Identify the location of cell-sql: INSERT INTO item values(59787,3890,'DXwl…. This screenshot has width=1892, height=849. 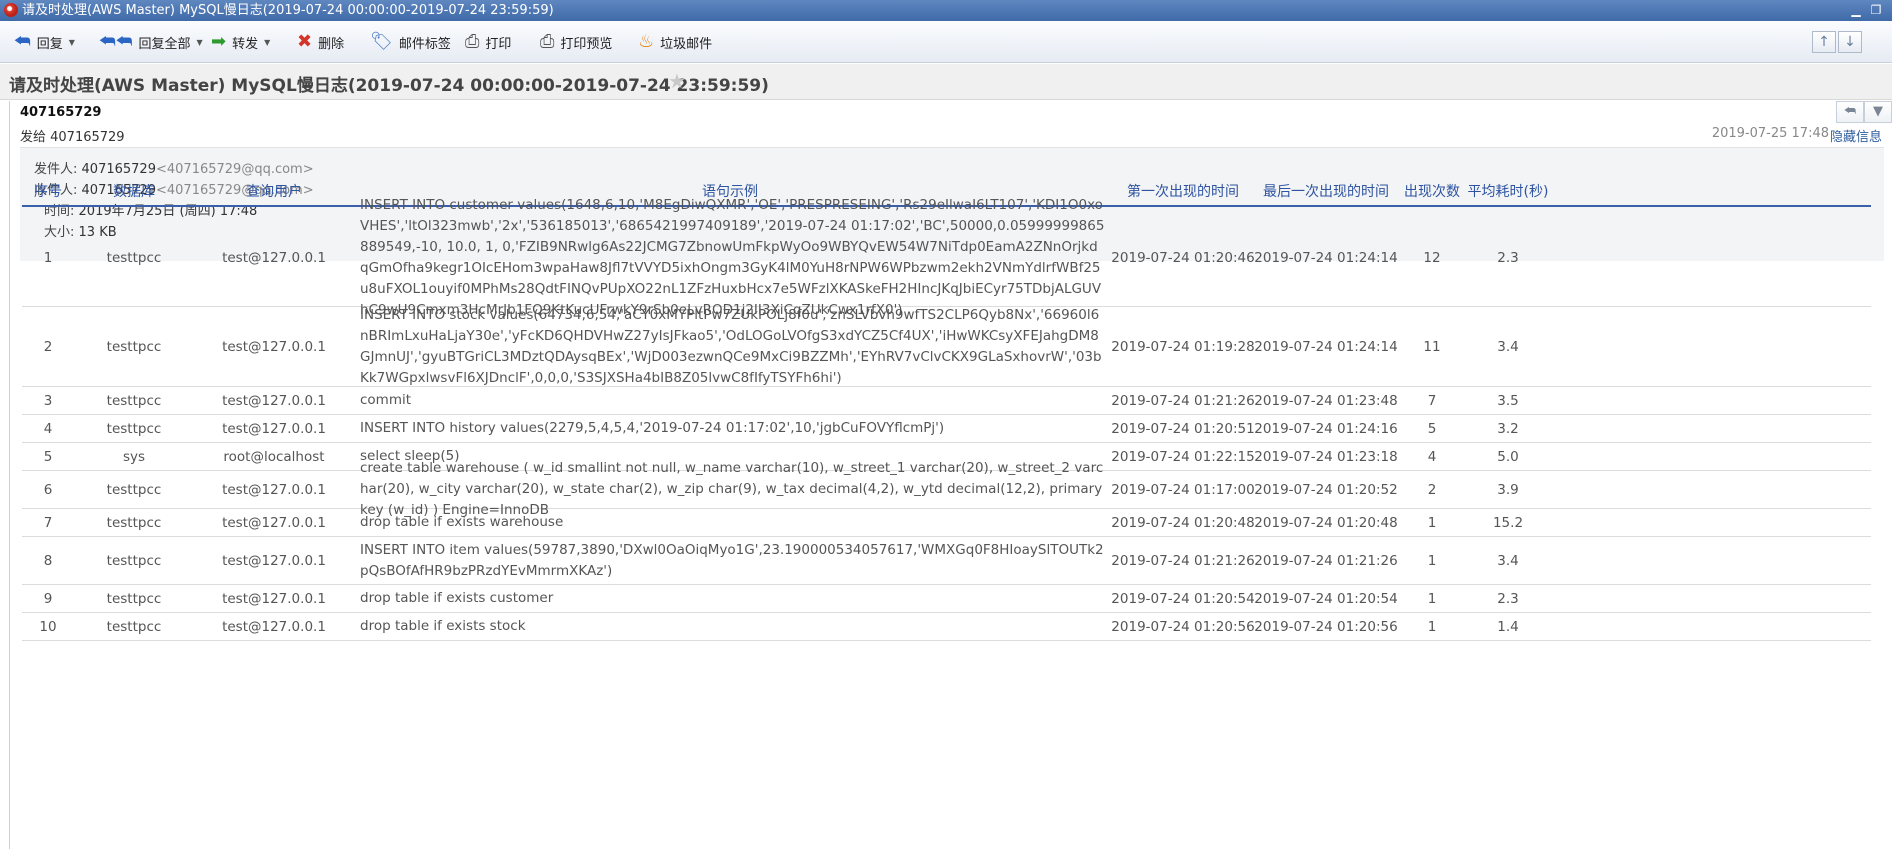
(732, 560).